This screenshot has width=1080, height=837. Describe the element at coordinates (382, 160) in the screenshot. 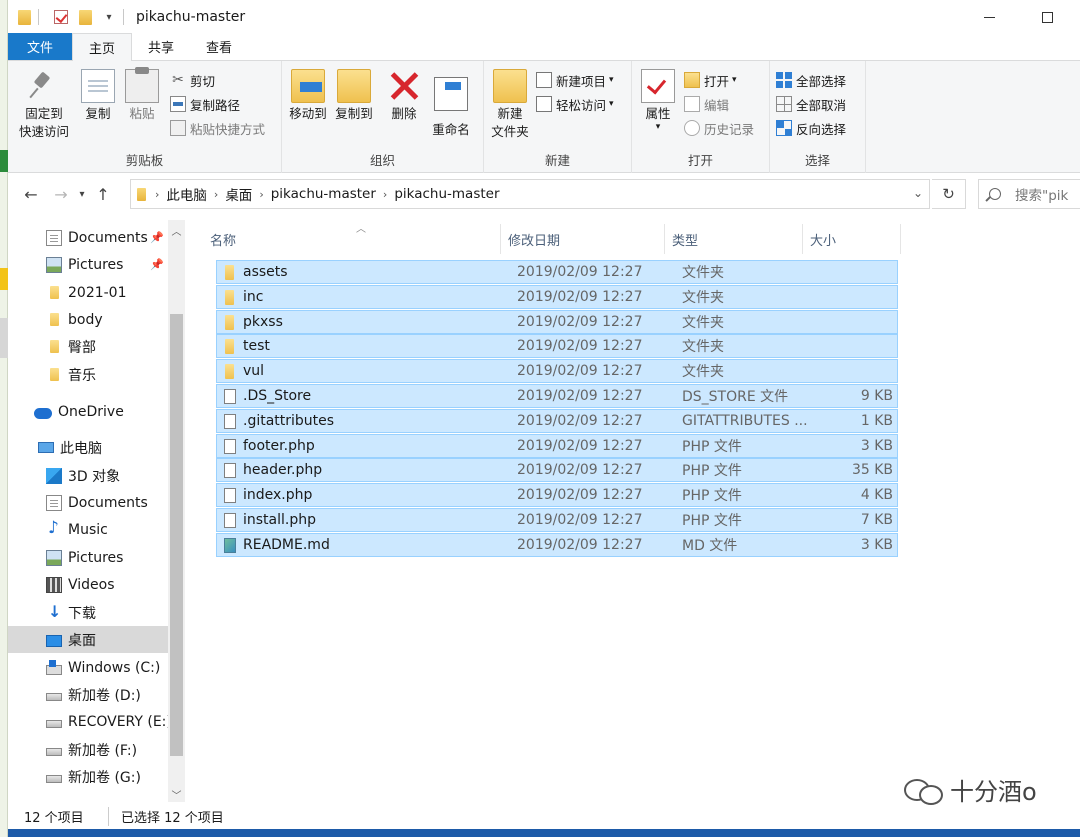

I see `organize-group-label: 组织` at that location.